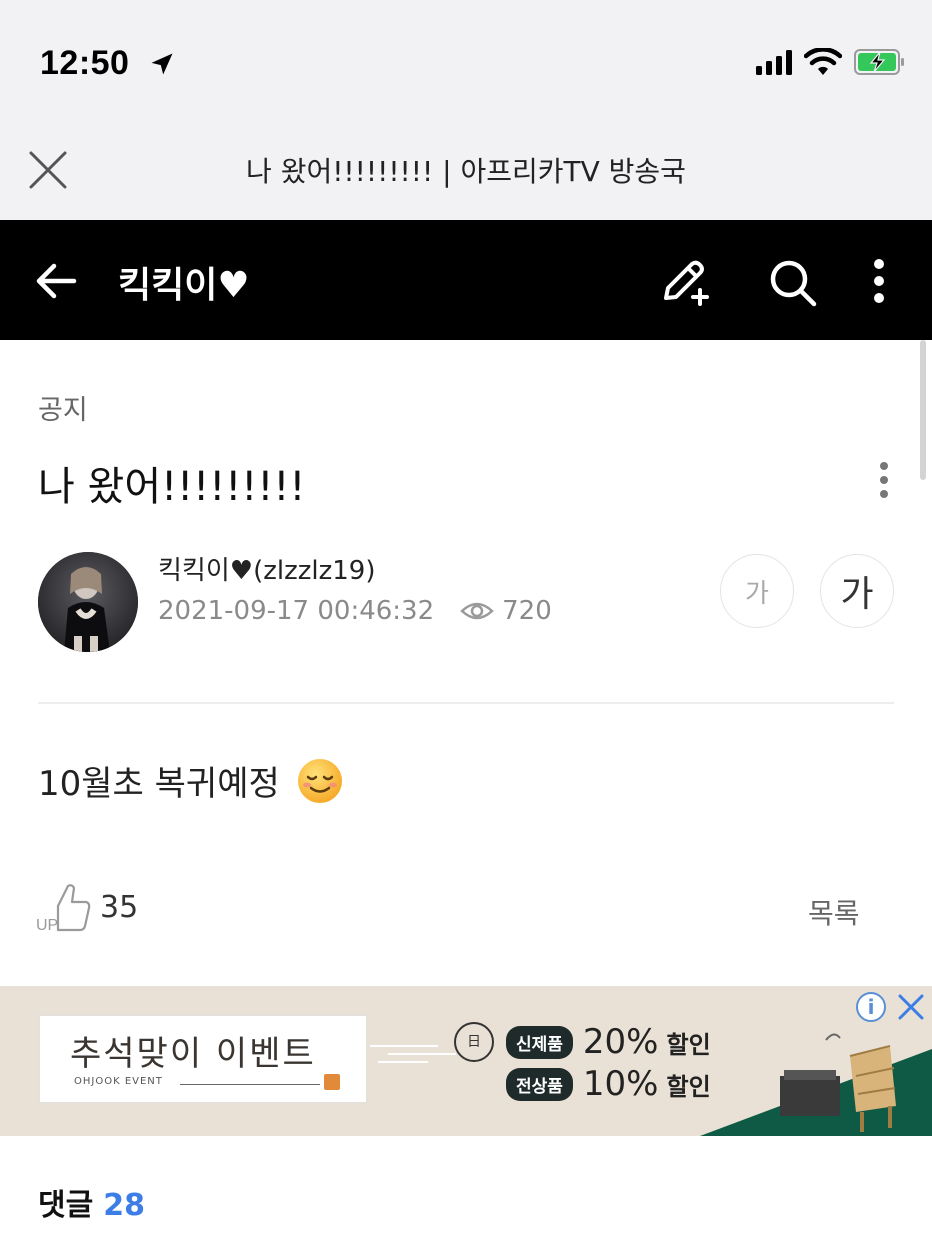 The image size is (932, 1247). What do you see at coordinates (184, 285) in the screenshot?
I see `blog-name: 킥킥이♥` at bounding box center [184, 285].